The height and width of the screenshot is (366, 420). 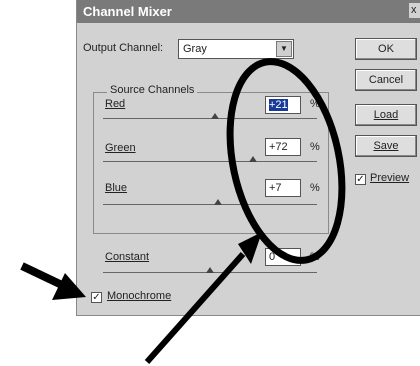 I want to click on arrow-to-monochrome-shaft, so click(x=43, y=276).